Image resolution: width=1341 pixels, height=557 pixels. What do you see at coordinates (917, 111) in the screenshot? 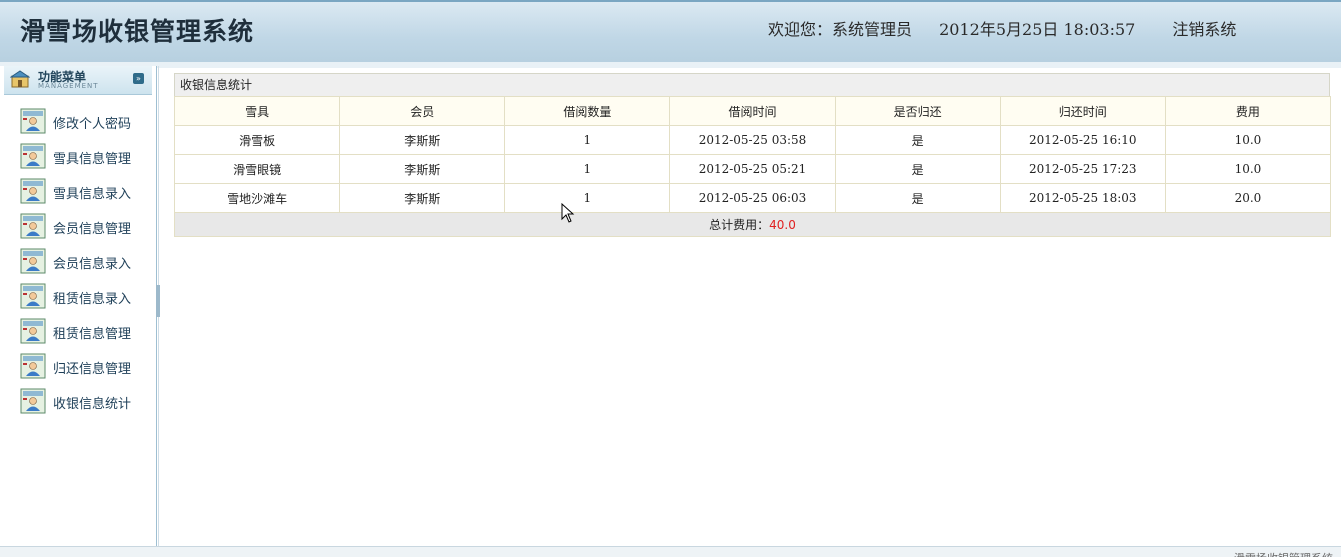
I see `column-header: 是否归还` at bounding box center [917, 111].